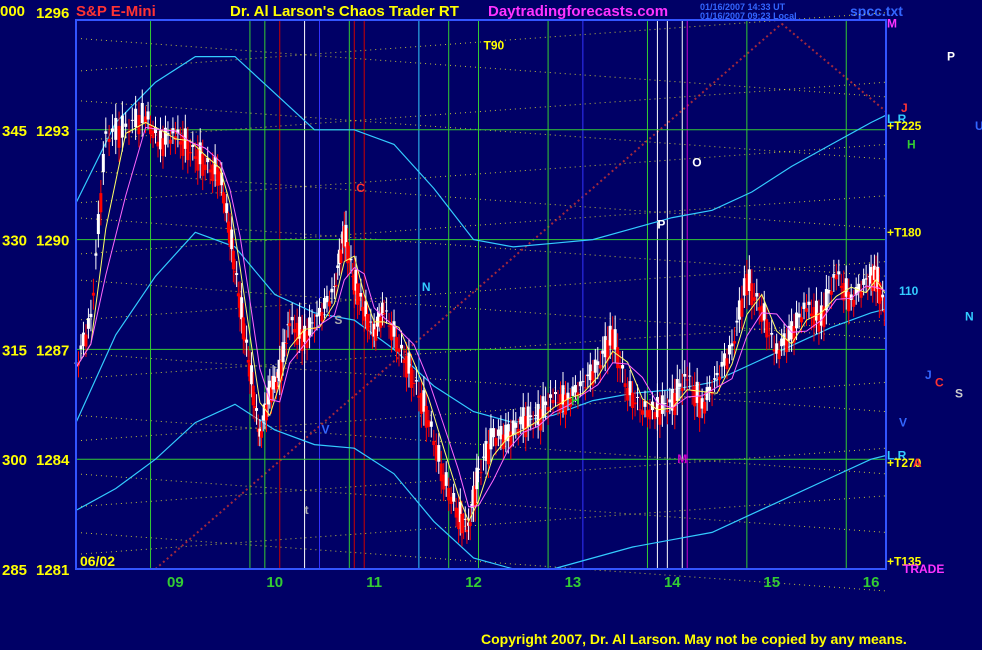  Describe the element at coordinates (374, 582) in the screenshot. I see `x-axis-tick-label: 11` at that location.